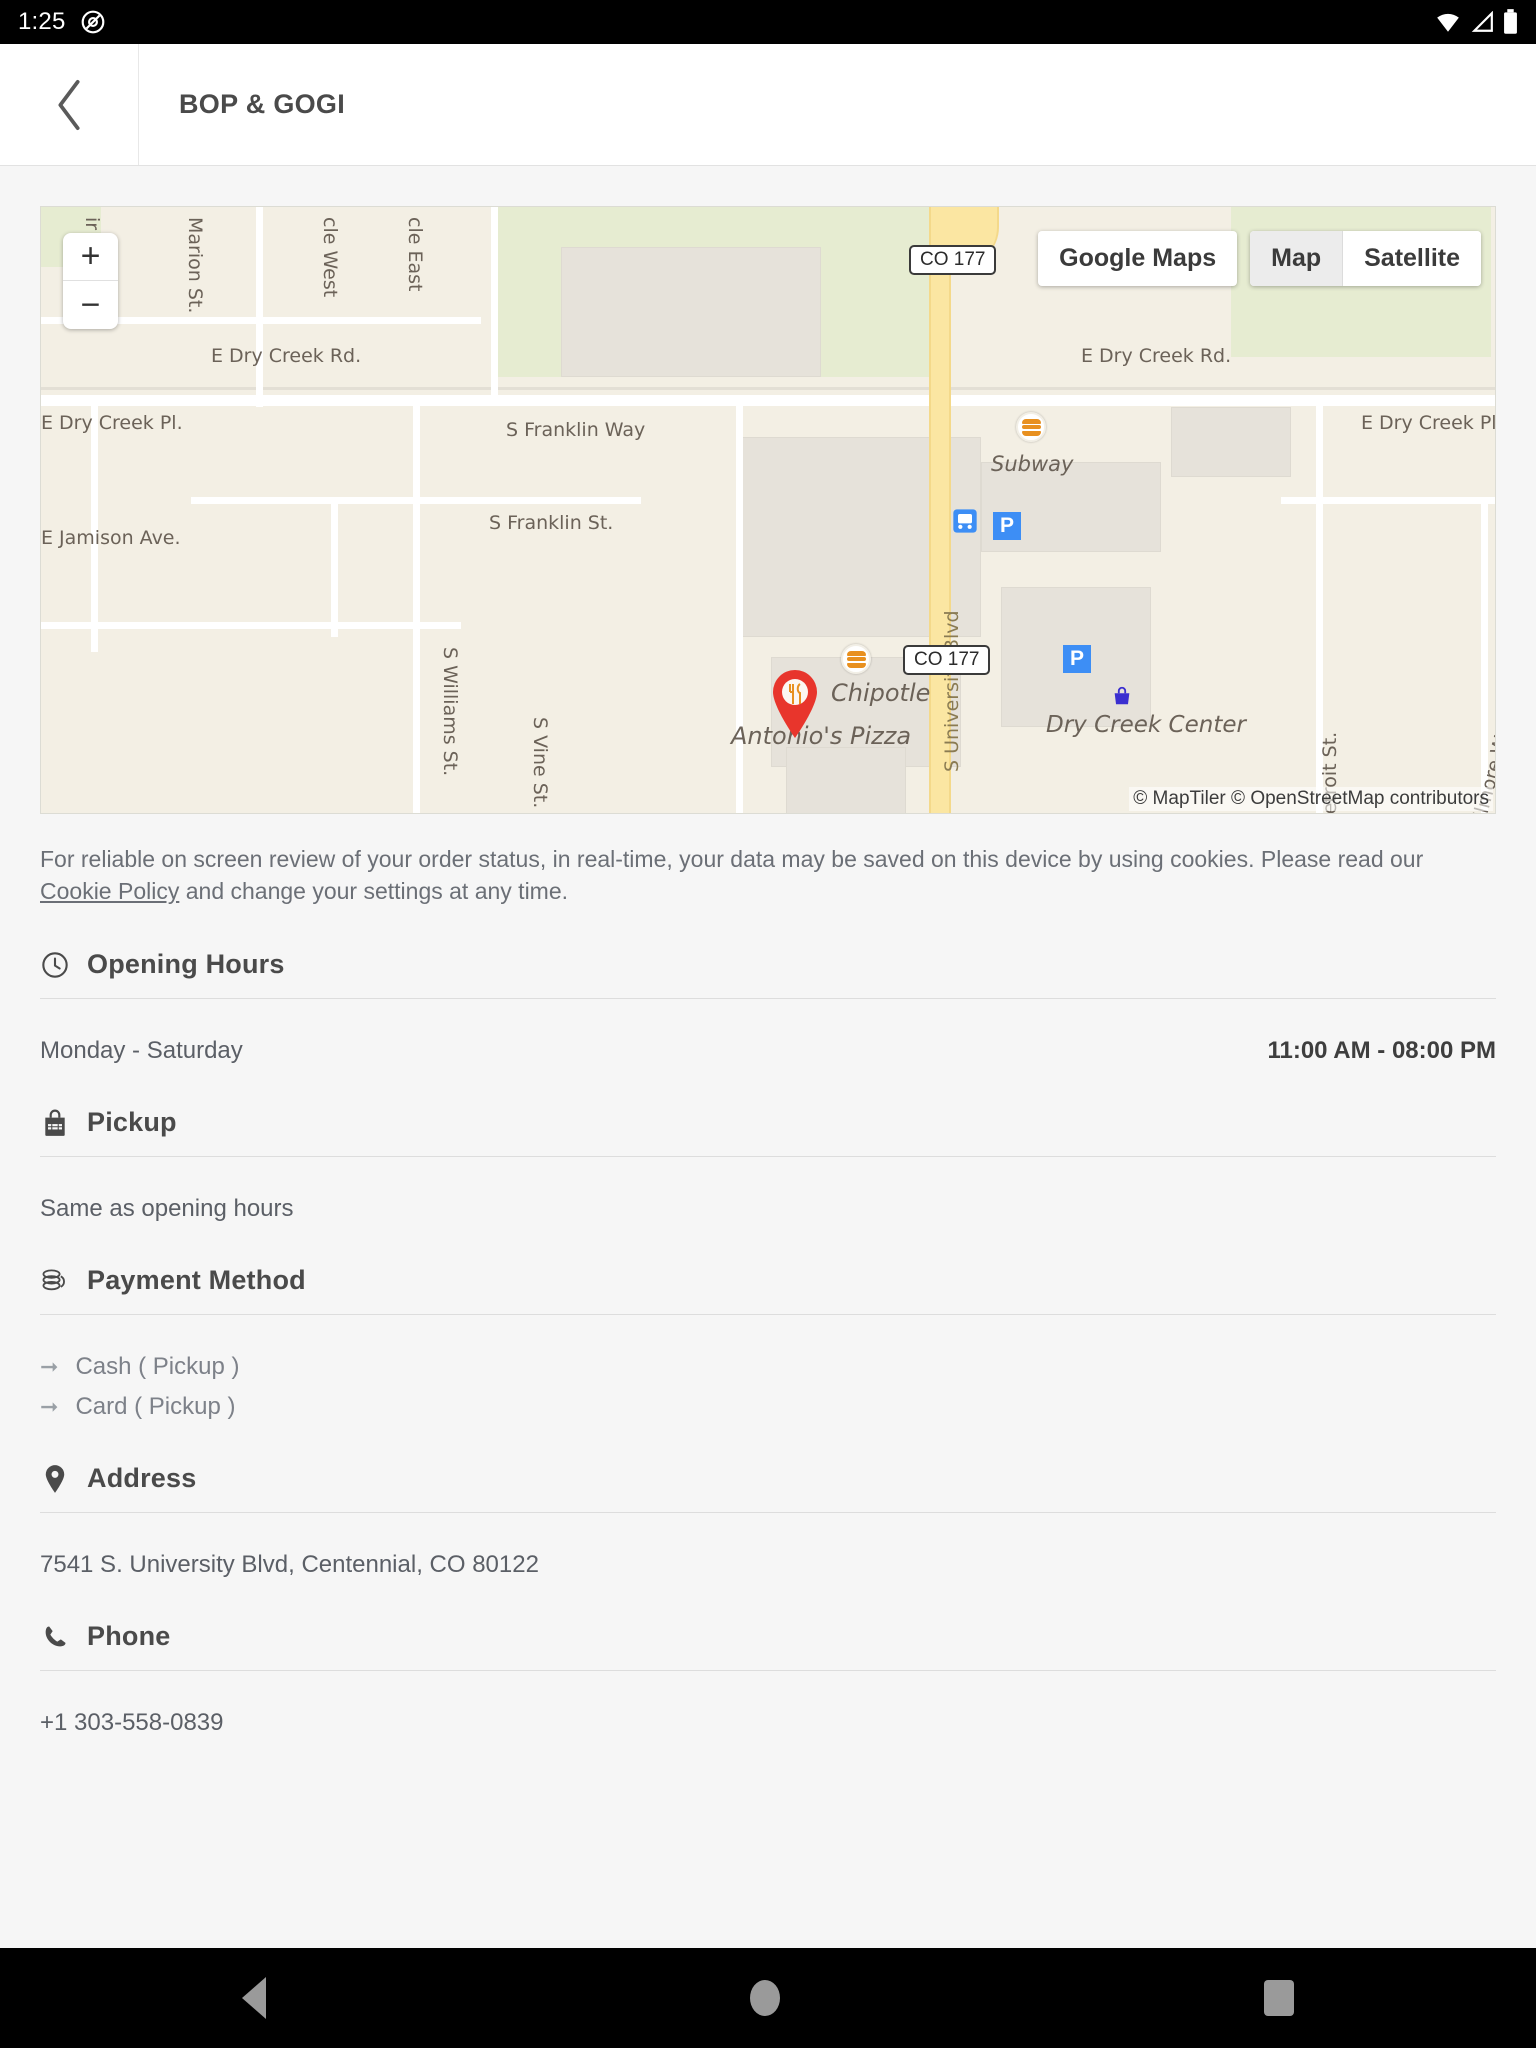 Image resolution: width=1536 pixels, height=2048 pixels. I want to click on pickup-body: Same as opening hours, so click(768, 1190).